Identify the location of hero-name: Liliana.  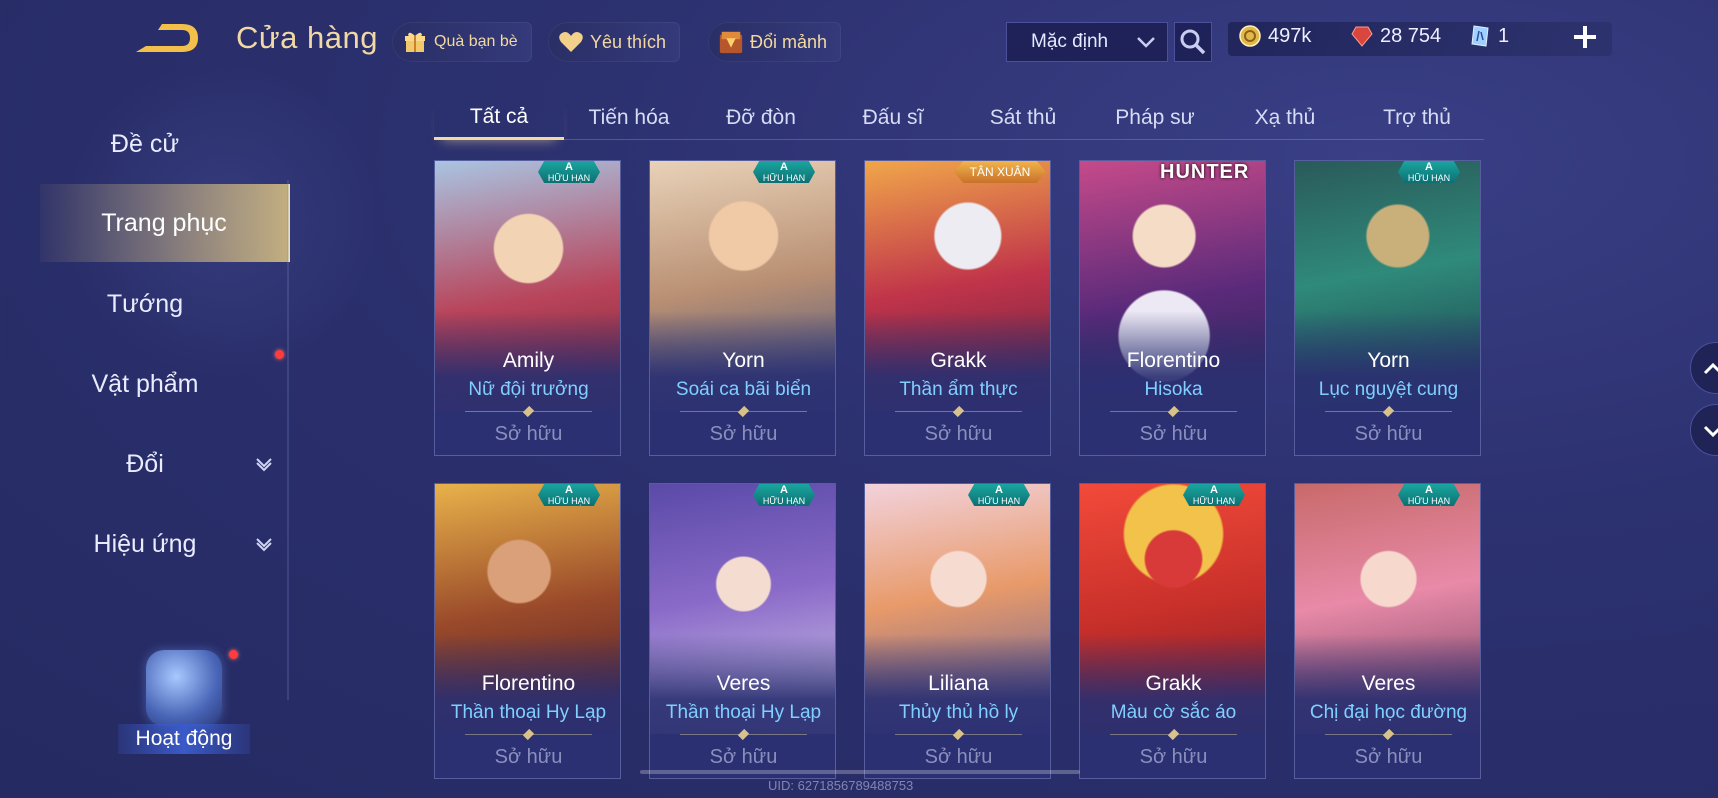
(958, 683).